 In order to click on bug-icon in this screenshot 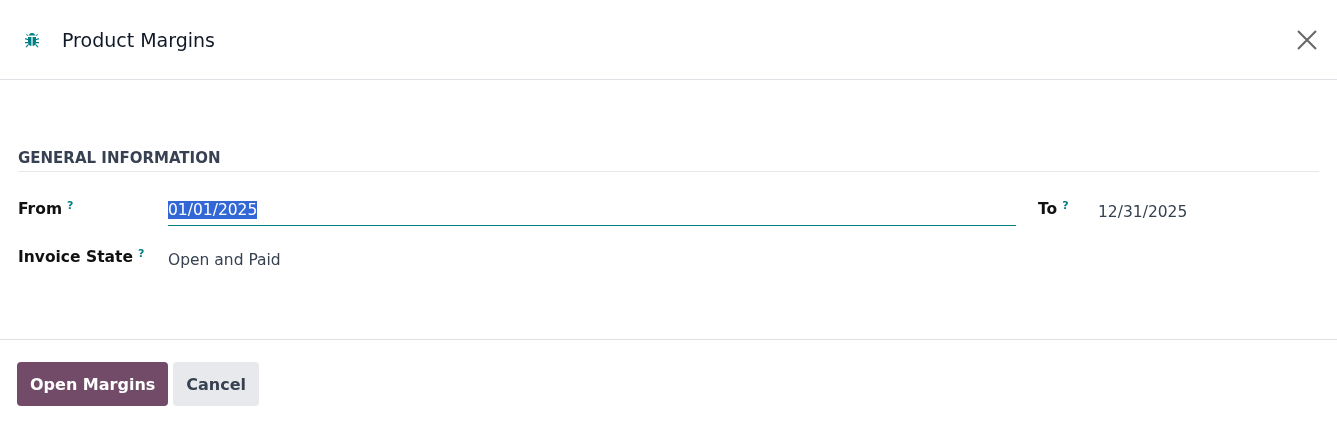, I will do `click(32, 39)`.